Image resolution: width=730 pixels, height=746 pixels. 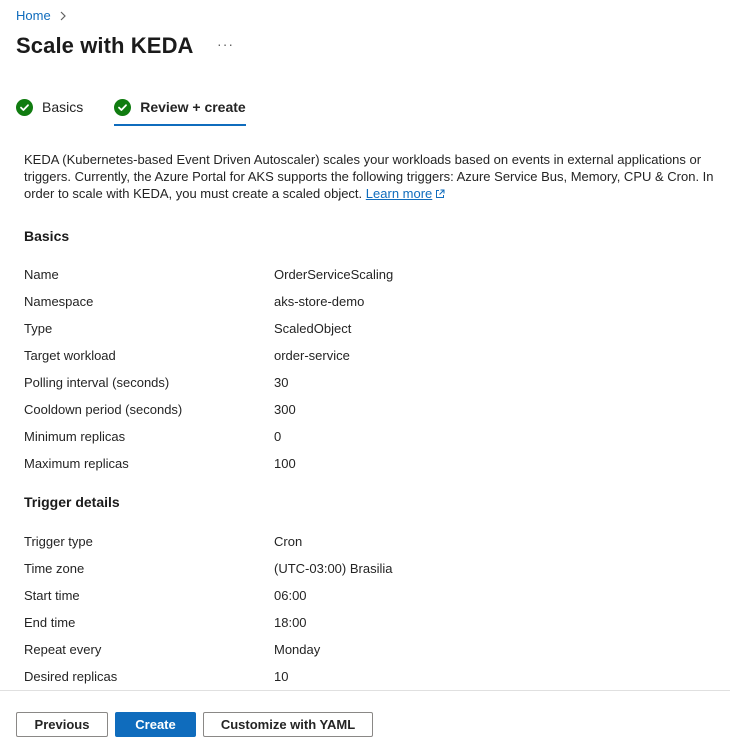 What do you see at coordinates (103, 409) in the screenshot?
I see `detail-label: Cooldown period (seconds)` at bounding box center [103, 409].